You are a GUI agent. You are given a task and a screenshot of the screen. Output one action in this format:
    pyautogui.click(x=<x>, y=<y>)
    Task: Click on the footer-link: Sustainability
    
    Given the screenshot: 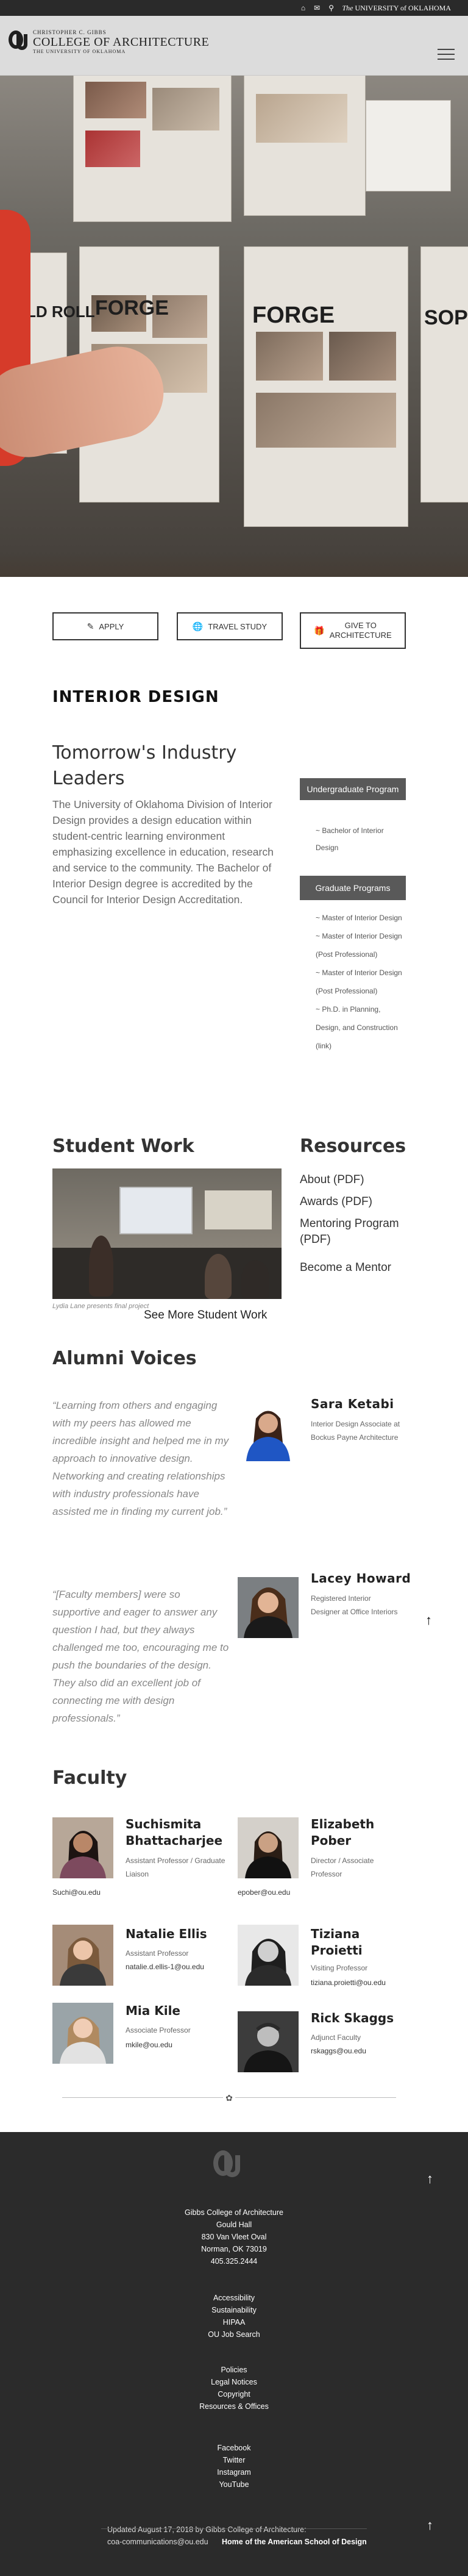 What is the action you would take?
    pyautogui.click(x=234, y=2310)
    